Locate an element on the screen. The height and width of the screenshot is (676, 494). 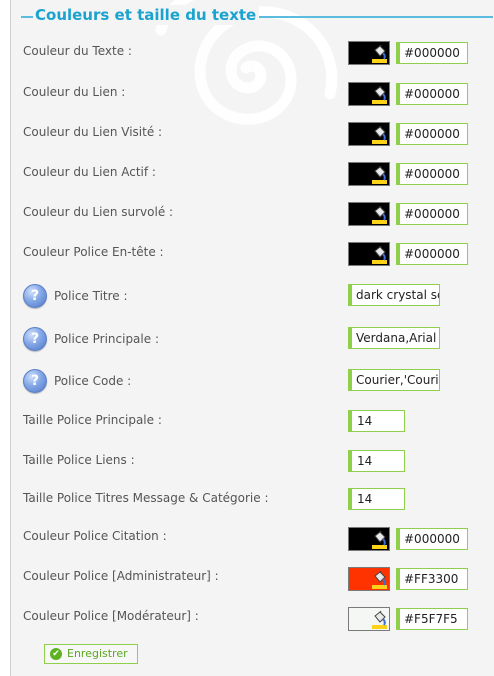
font-family-input: dark crystal script is located at coordinates (394, 295).